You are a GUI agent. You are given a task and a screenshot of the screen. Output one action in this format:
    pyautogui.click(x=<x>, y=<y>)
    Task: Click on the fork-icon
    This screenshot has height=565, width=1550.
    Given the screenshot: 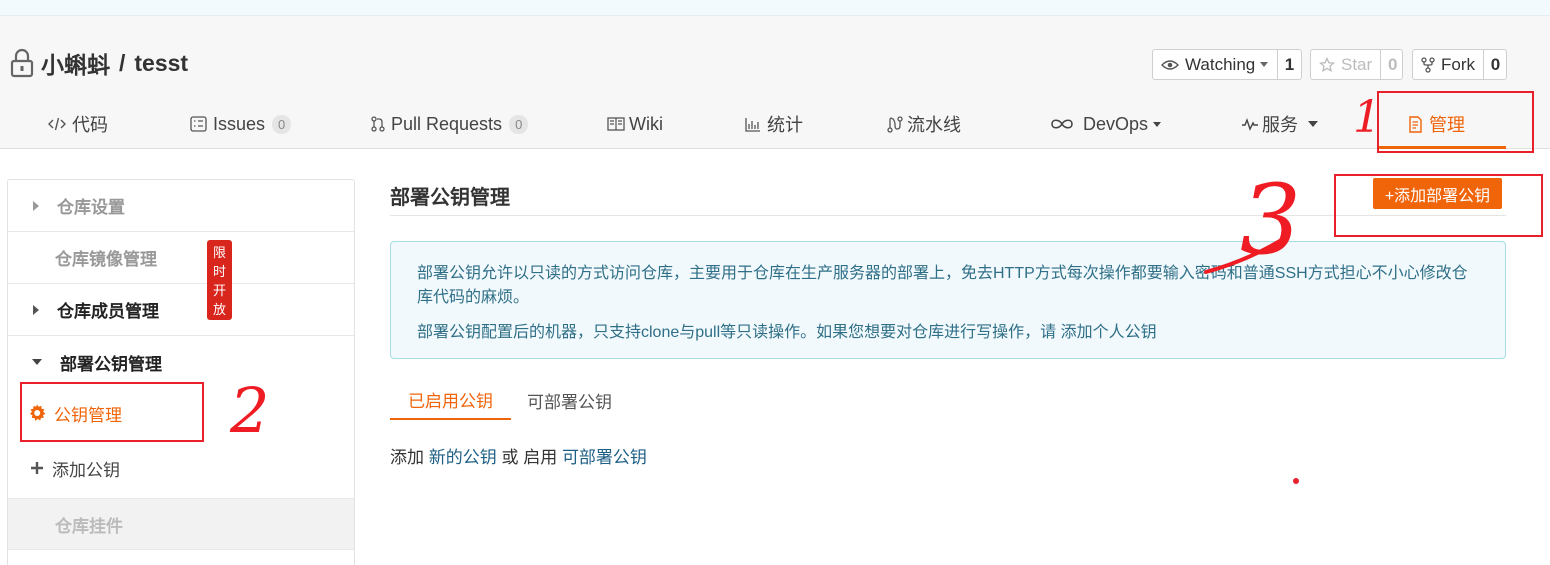 What is the action you would take?
    pyautogui.click(x=1428, y=64)
    